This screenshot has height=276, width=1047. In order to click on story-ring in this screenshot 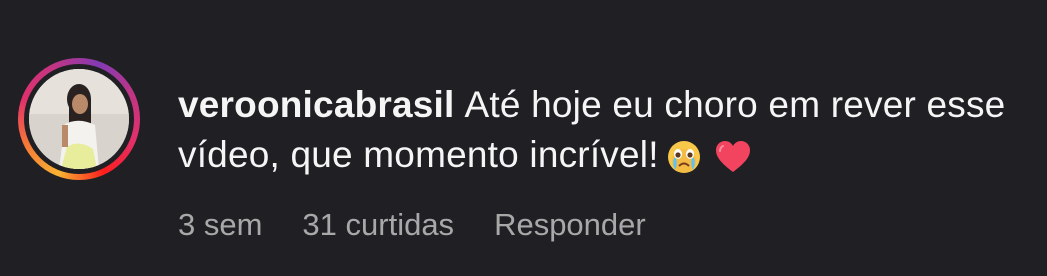, I will do `click(79, 119)`.